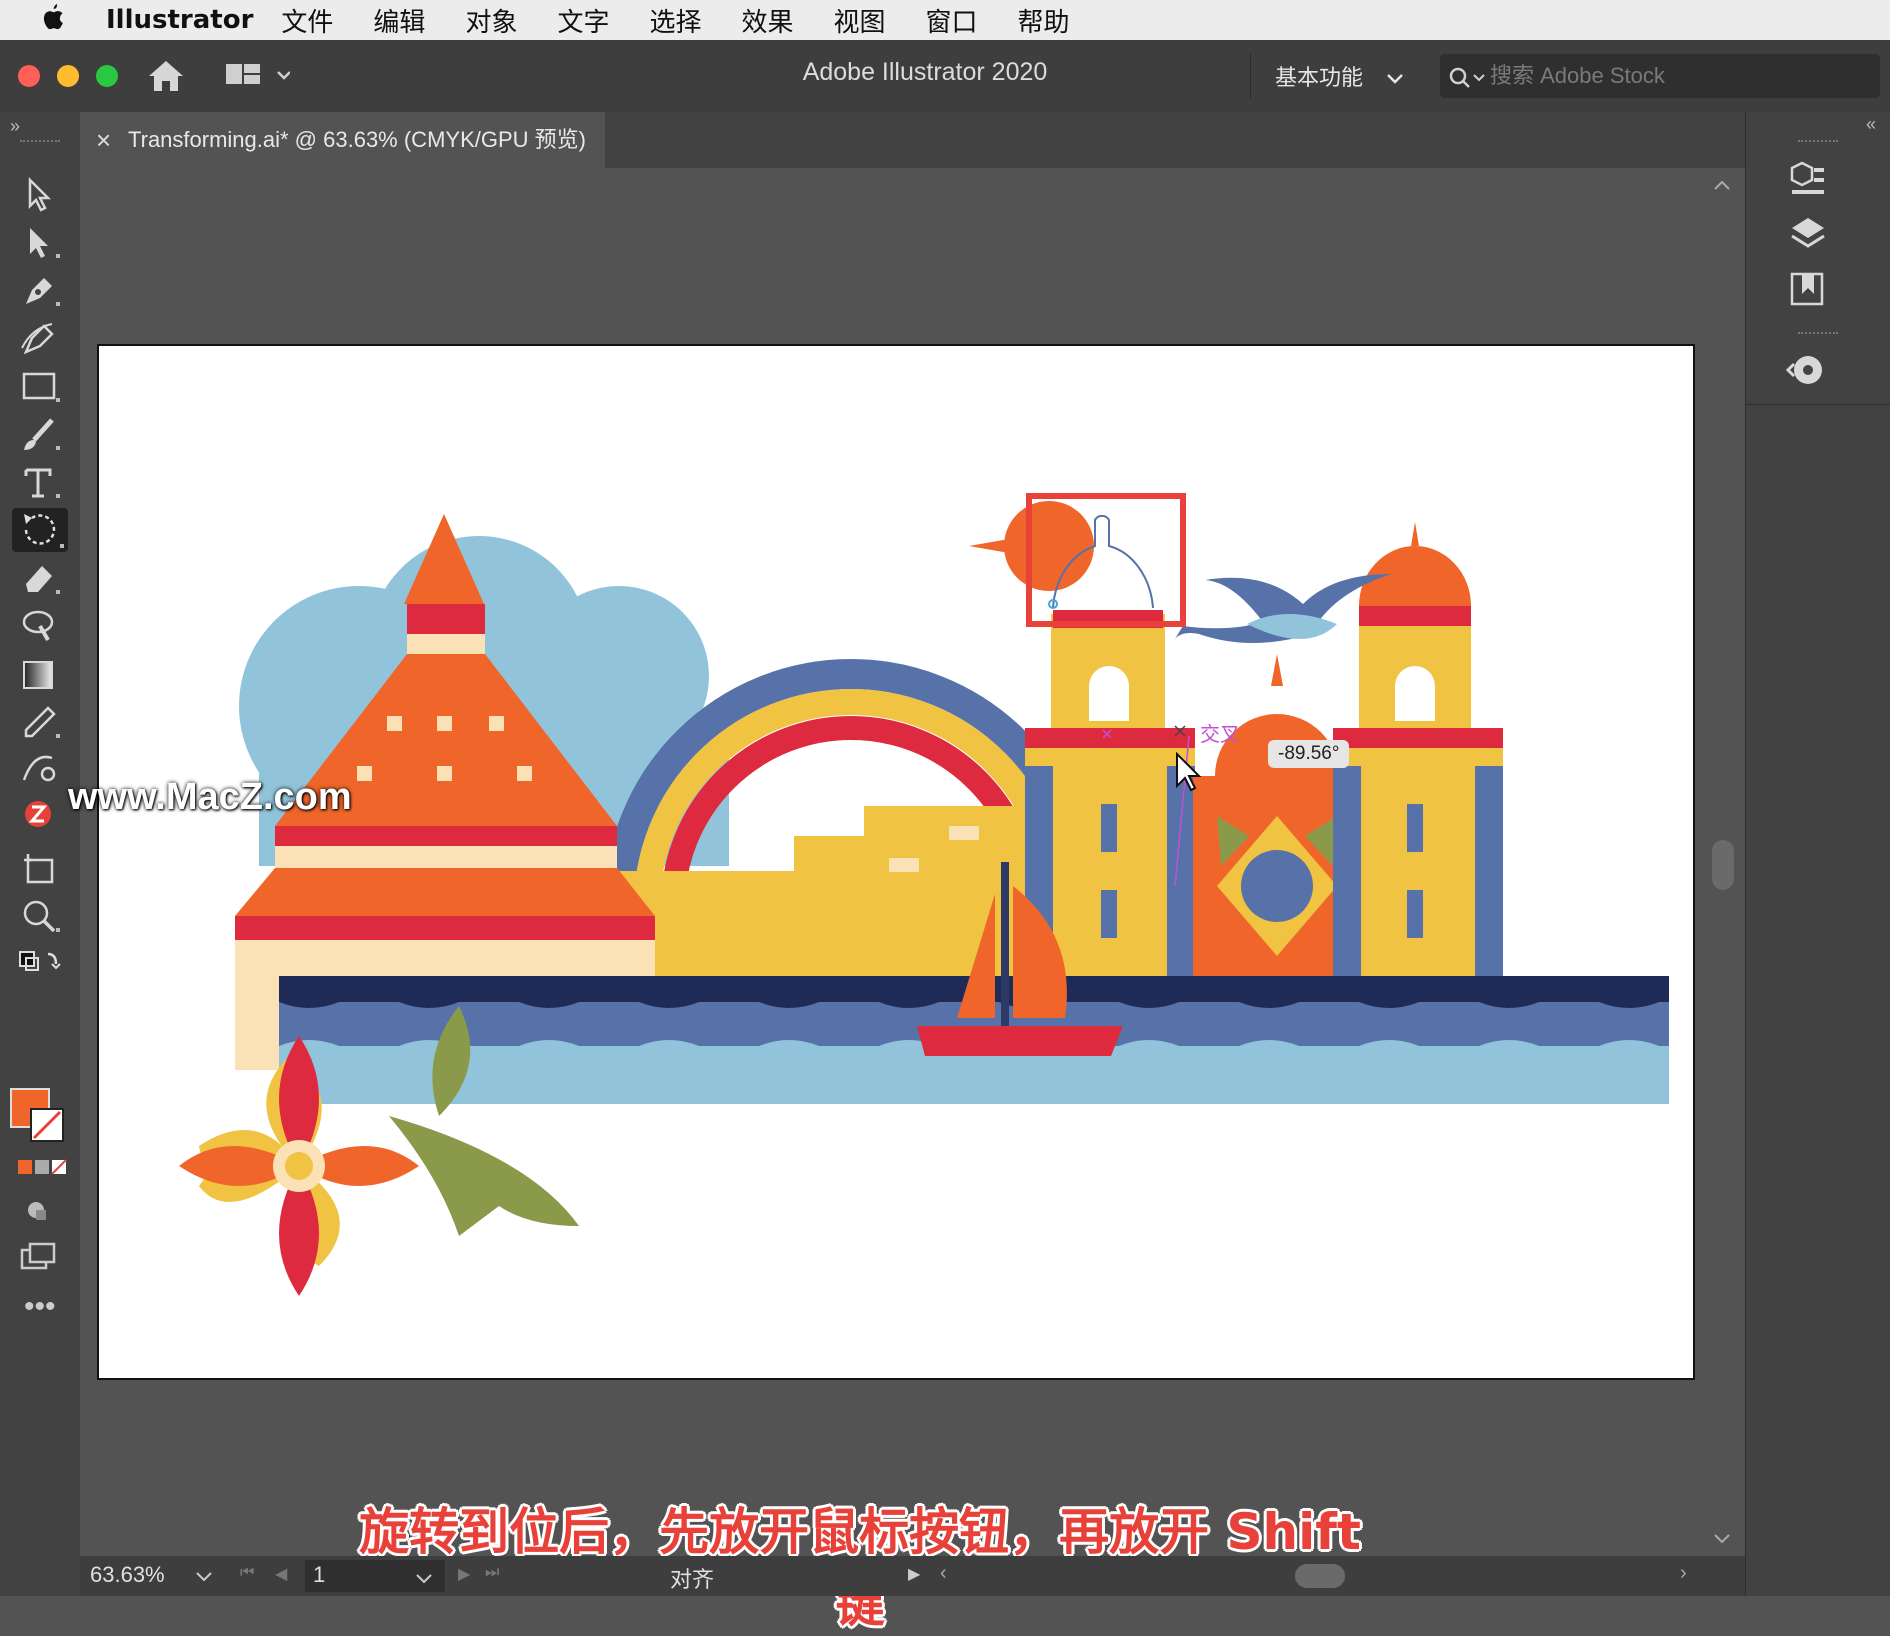 The width and height of the screenshot is (1890, 1636). I want to click on artboard-tool-icon, so click(40, 868).